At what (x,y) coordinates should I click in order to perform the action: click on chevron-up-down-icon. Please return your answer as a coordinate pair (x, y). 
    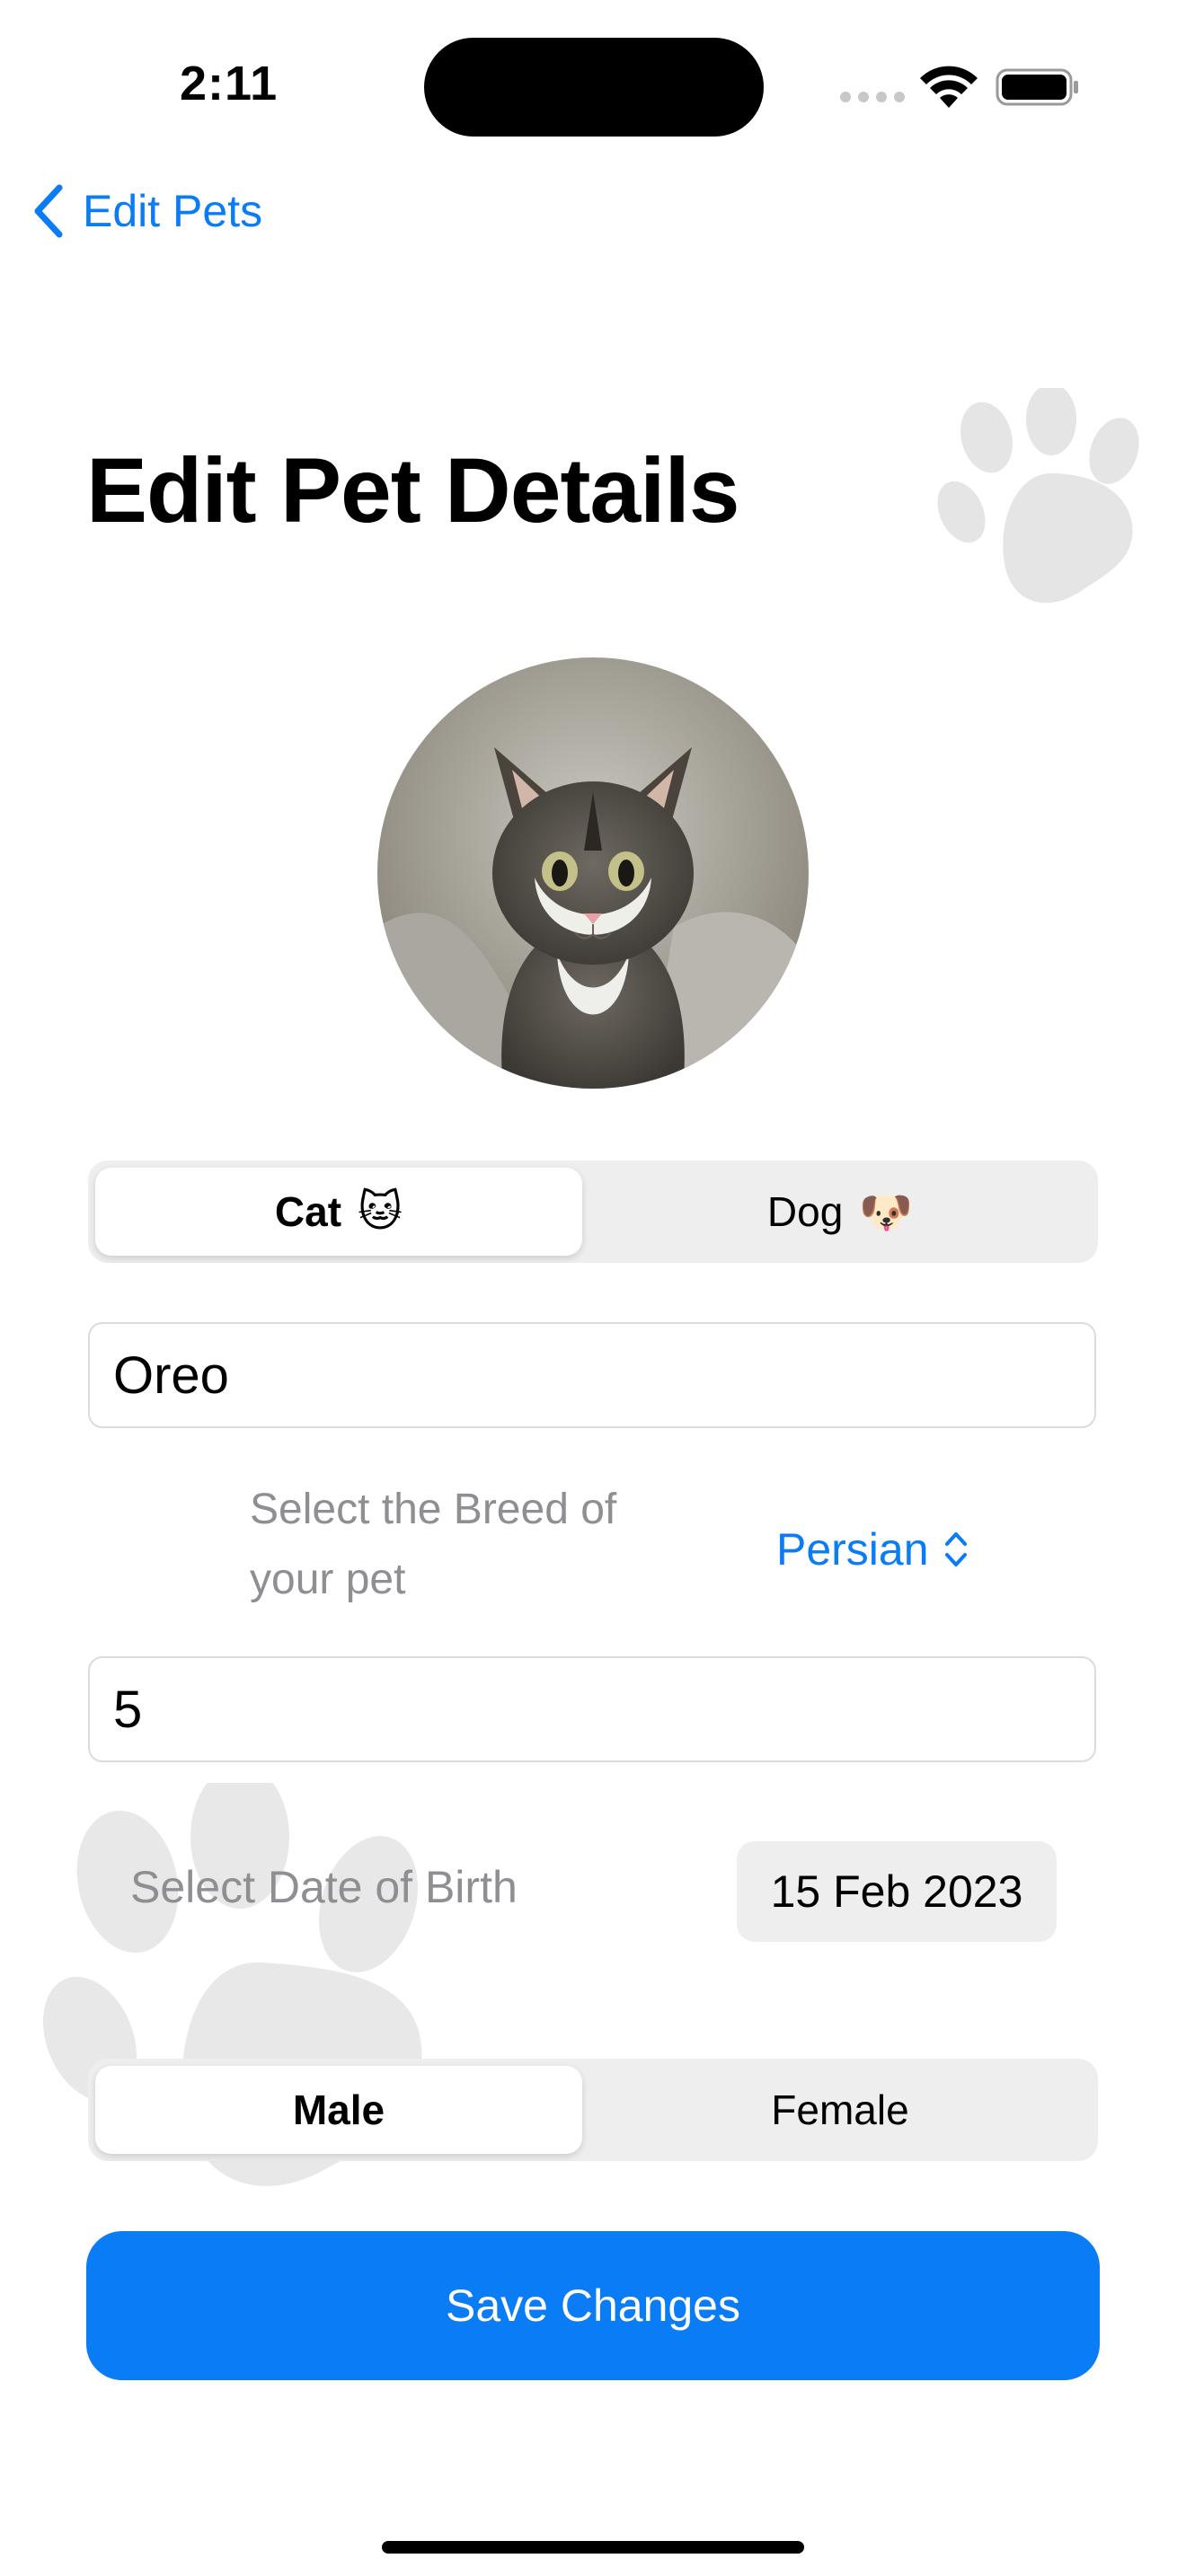
    Looking at the image, I should click on (955, 1549).